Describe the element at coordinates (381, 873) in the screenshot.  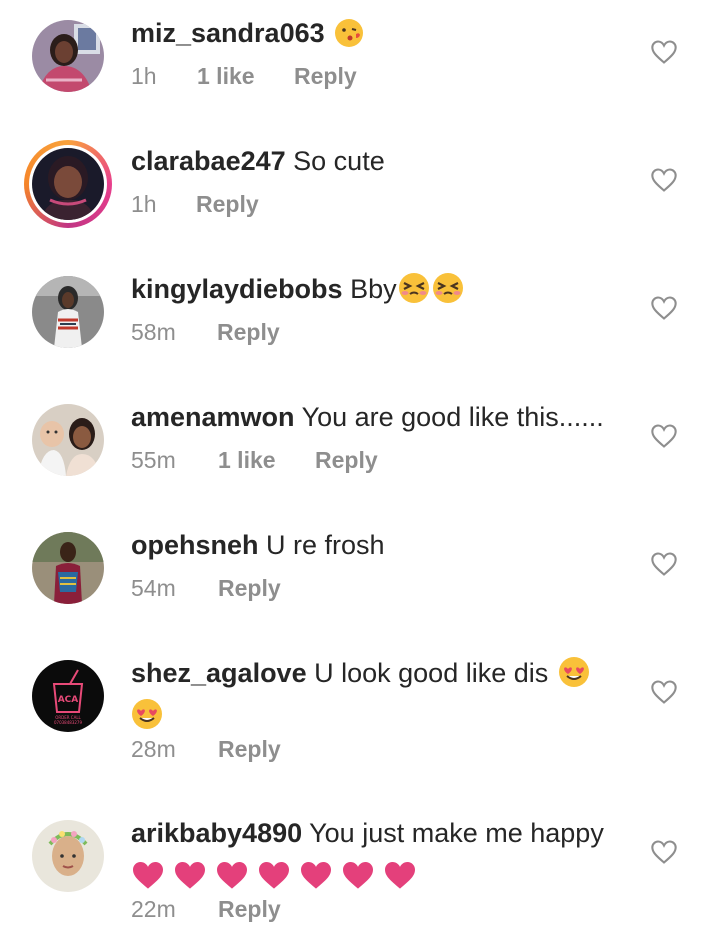
I see `pink-hearts-row` at that location.